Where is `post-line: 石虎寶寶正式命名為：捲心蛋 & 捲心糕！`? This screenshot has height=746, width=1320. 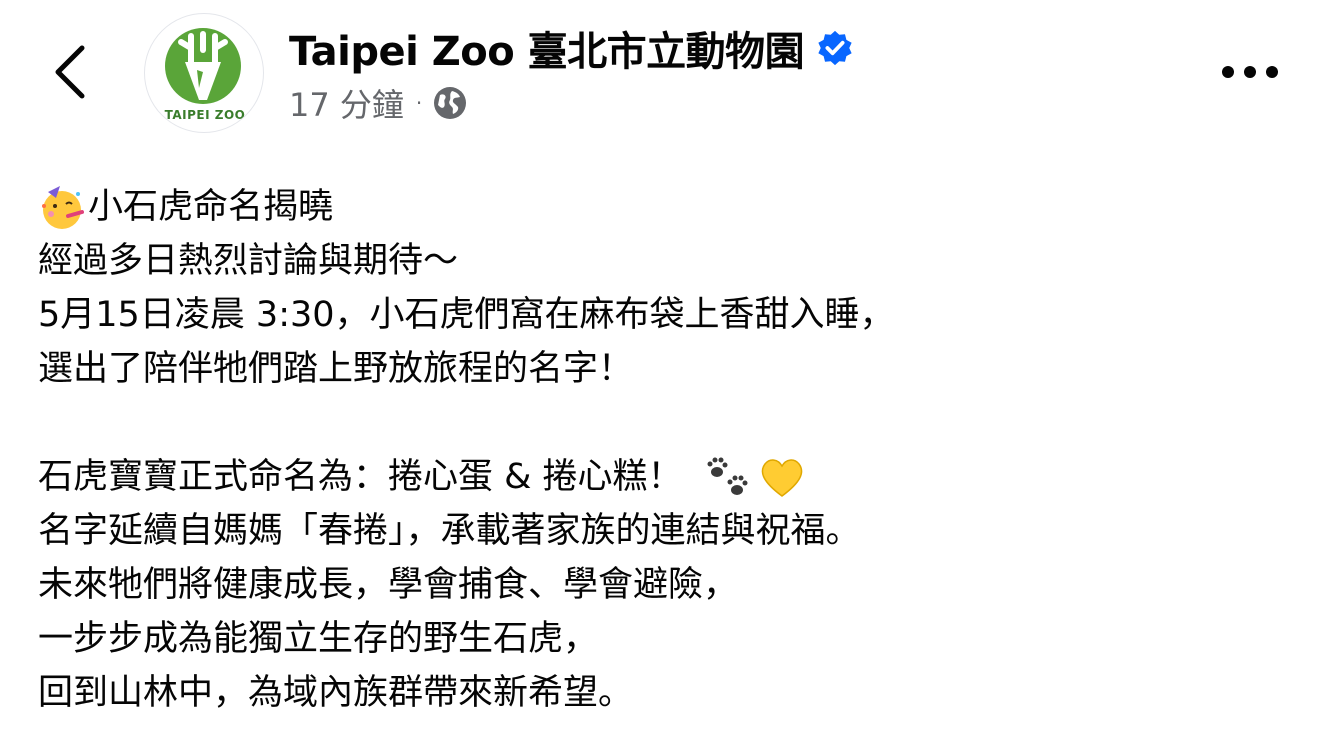
post-line: 石虎寶寶正式命名為：捲心蛋 & 捲心糕！ is located at coordinates (668, 477).